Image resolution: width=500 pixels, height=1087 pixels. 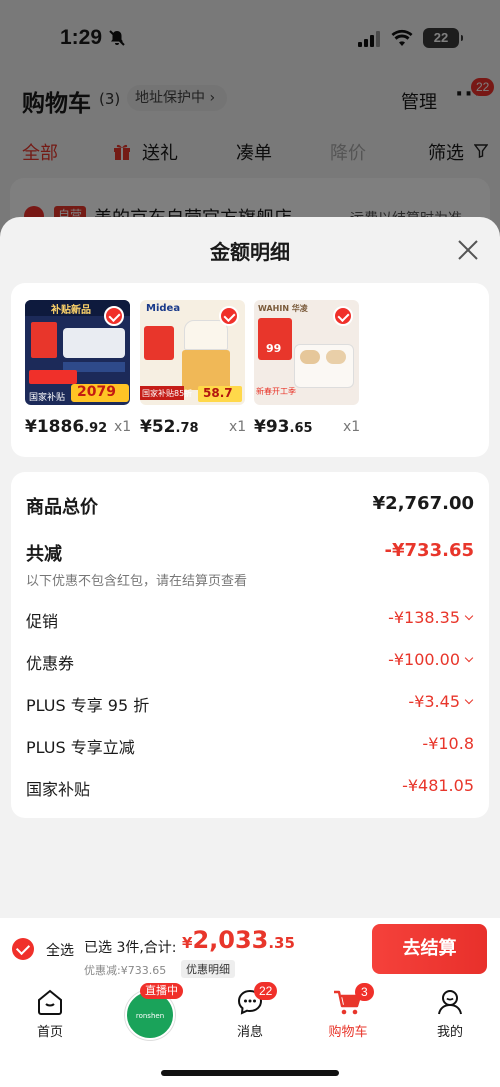 I want to click on discount-summary: 优惠减:¥733.65, so click(x=125, y=970).